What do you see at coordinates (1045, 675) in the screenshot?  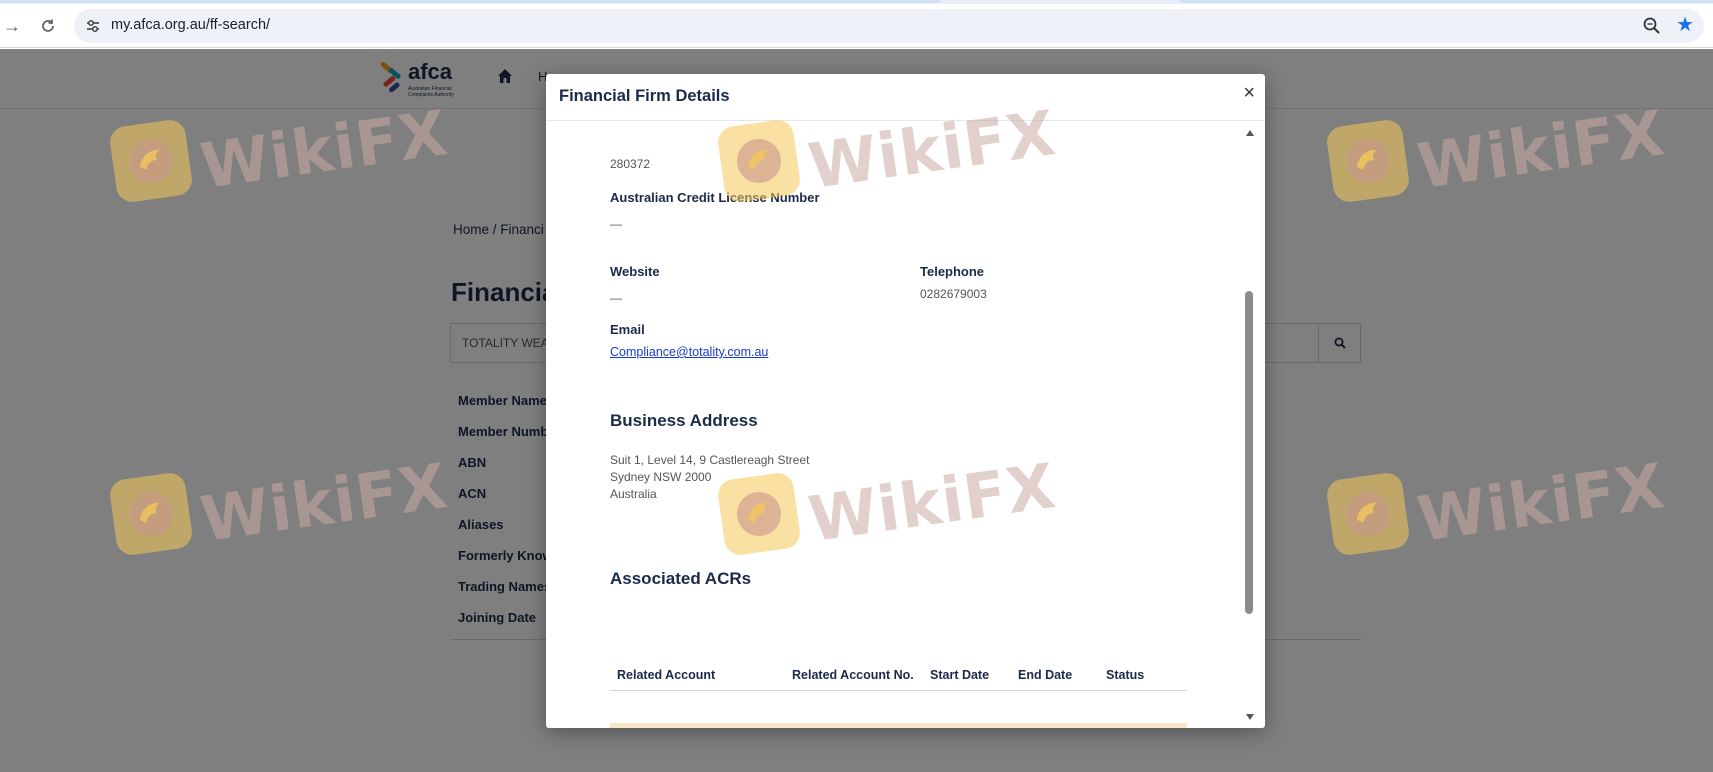 I see `column-header: End Date` at bounding box center [1045, 675].